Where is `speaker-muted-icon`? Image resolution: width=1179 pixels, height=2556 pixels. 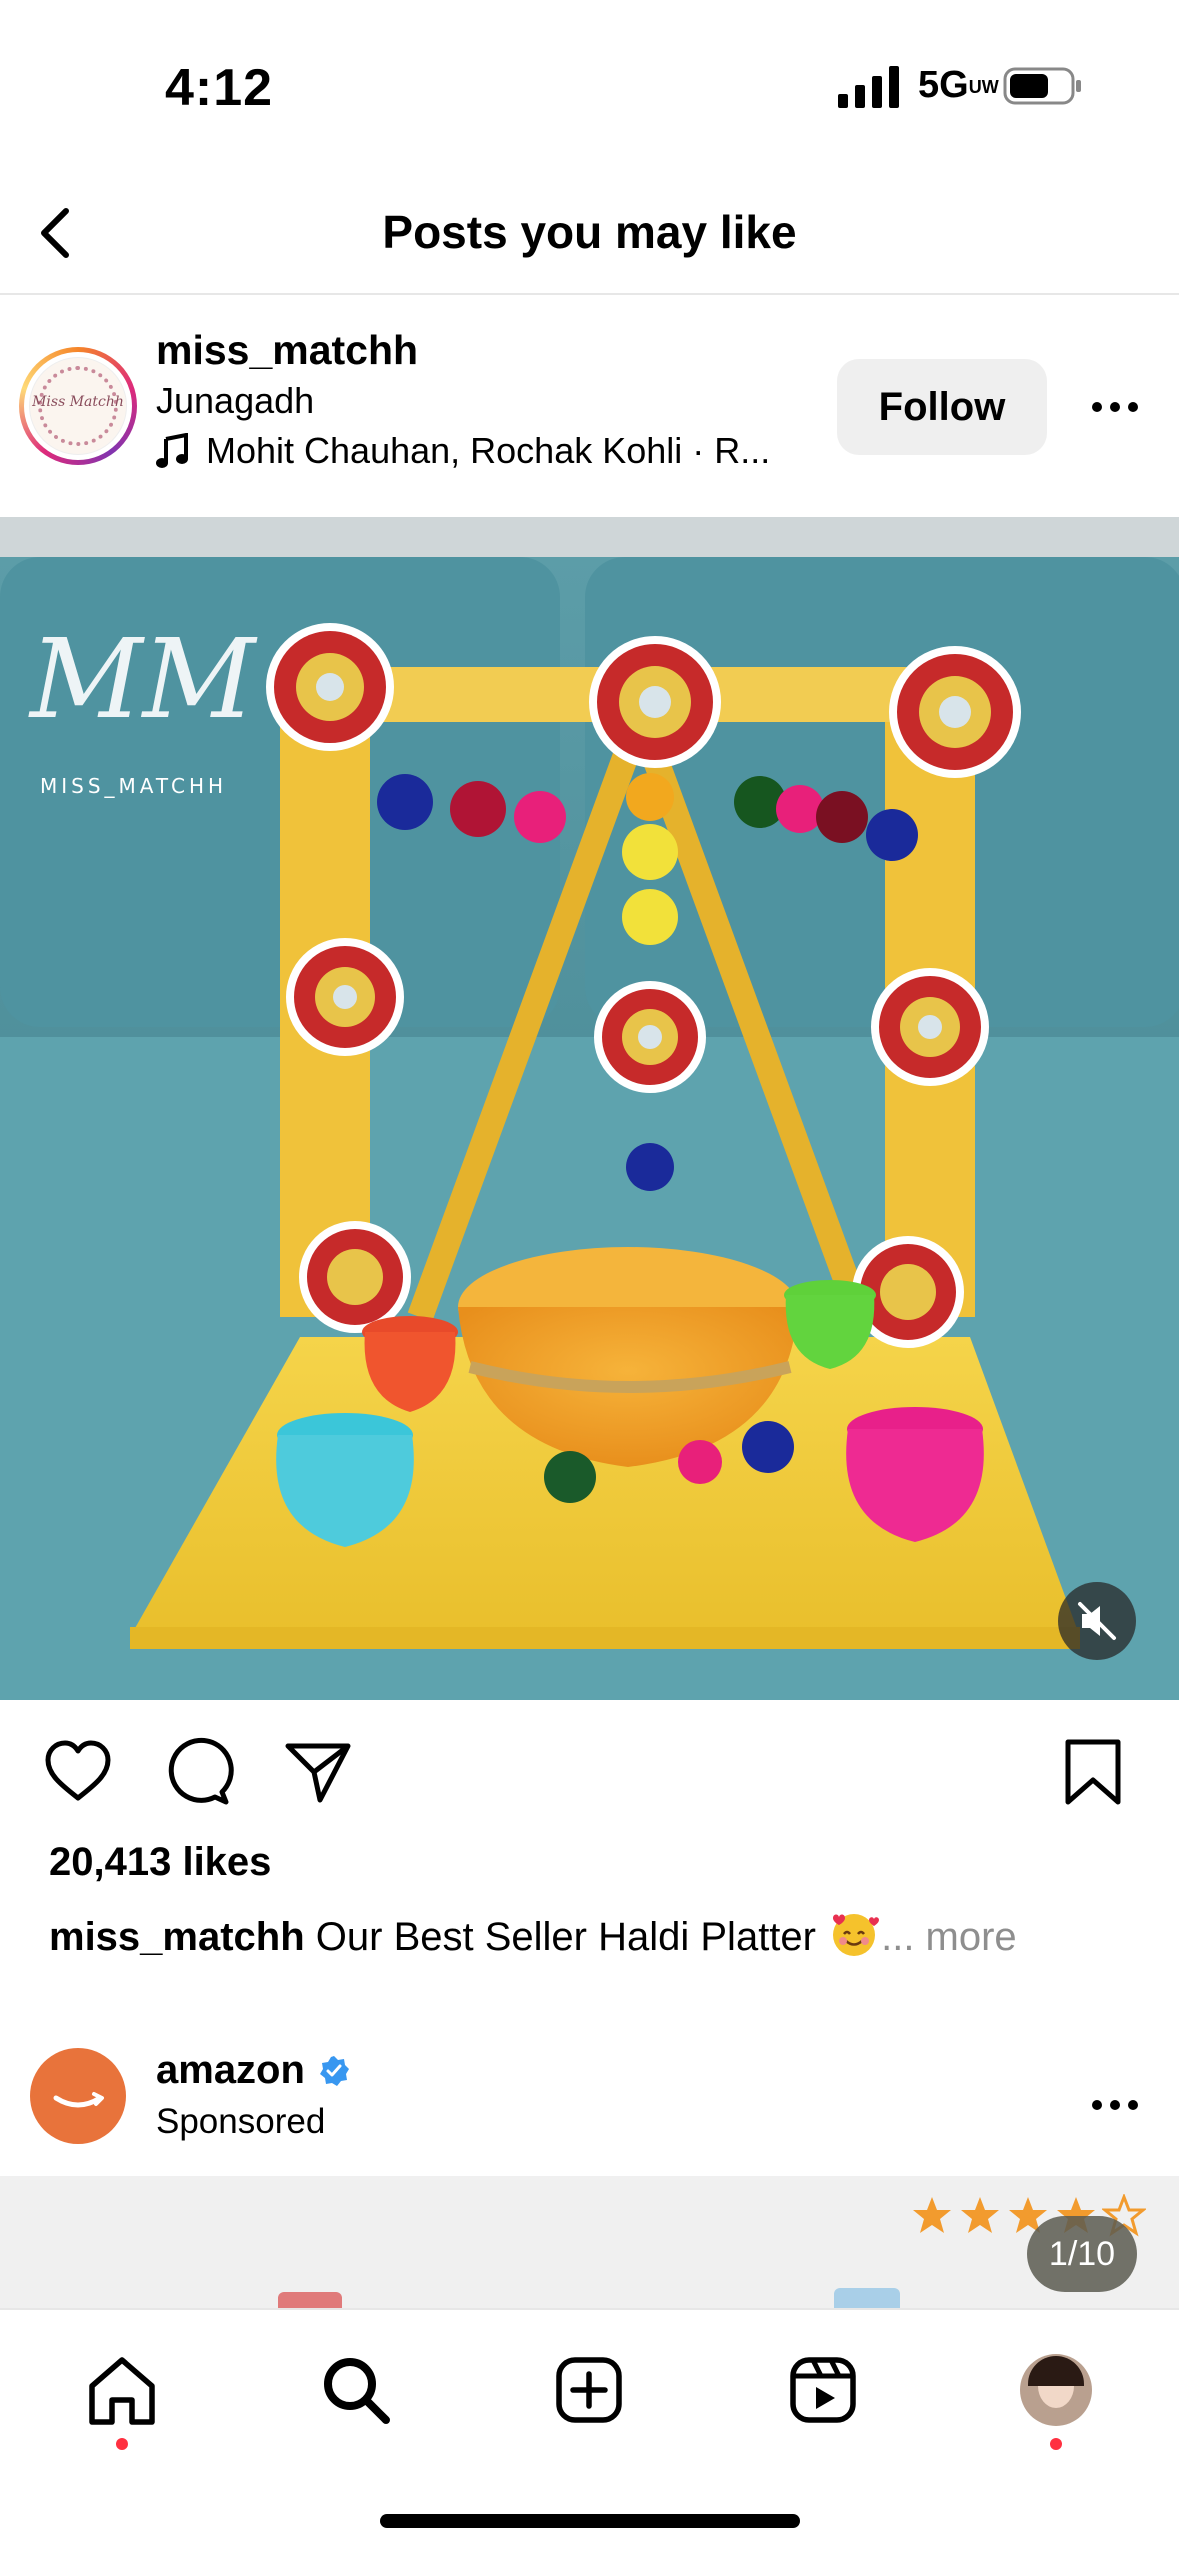 speaker-muted-icon is located at coordinates (1097, 1621).